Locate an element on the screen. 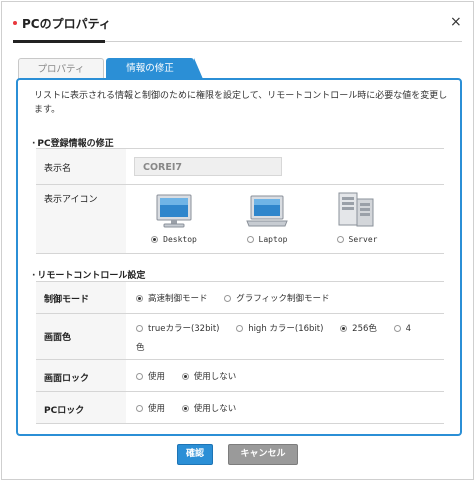 This screenshot has width=475, height=480. name-label: 表示名 is located at coordinates (58, 169).